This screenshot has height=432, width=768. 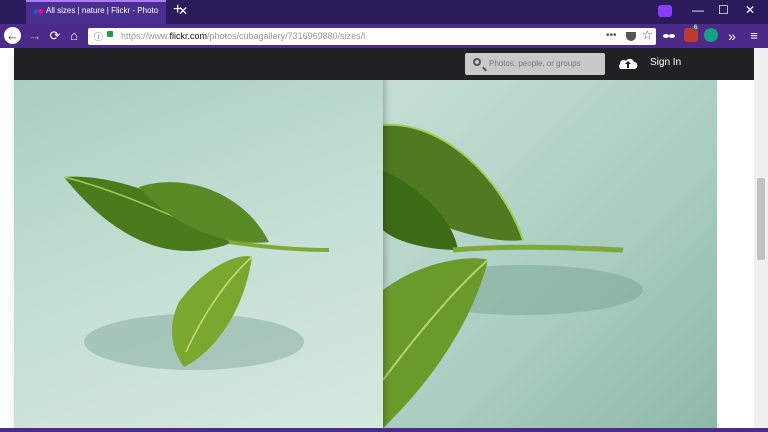 I want to click on back-button: ←, so click(x=12, y=35).